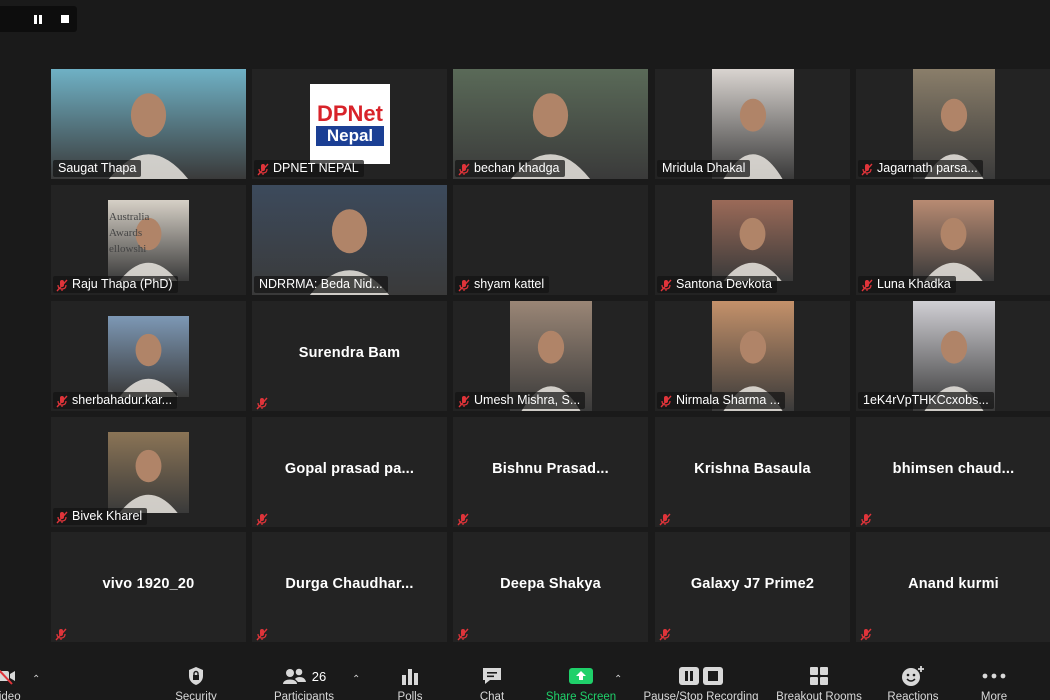 The image size is (1050, 700). What do you see at coordinates (581, 676) in the screenshot?
I see `share-screen-icon` at bounding box center [581, 676].